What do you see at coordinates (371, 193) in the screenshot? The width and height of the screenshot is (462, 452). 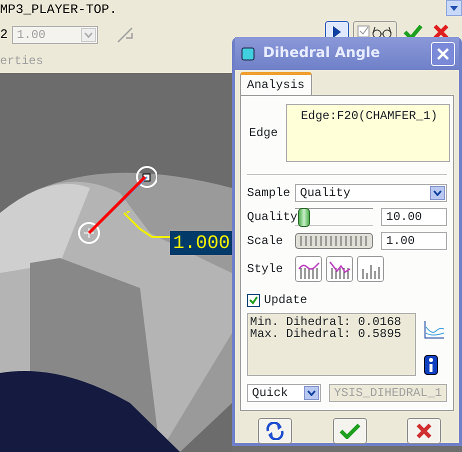 I see `sample-dropdown: Quality` at bounding box center [371, 193].